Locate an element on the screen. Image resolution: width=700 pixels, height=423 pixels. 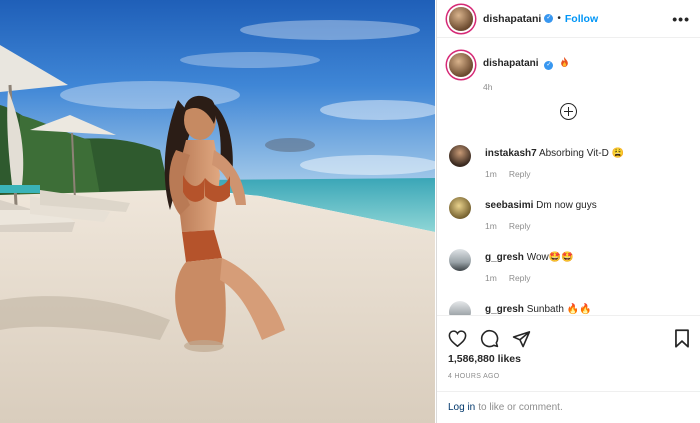
post-actions: 1,586,880 likes 4 HOURS AGO is located at coordinates (568, 347).